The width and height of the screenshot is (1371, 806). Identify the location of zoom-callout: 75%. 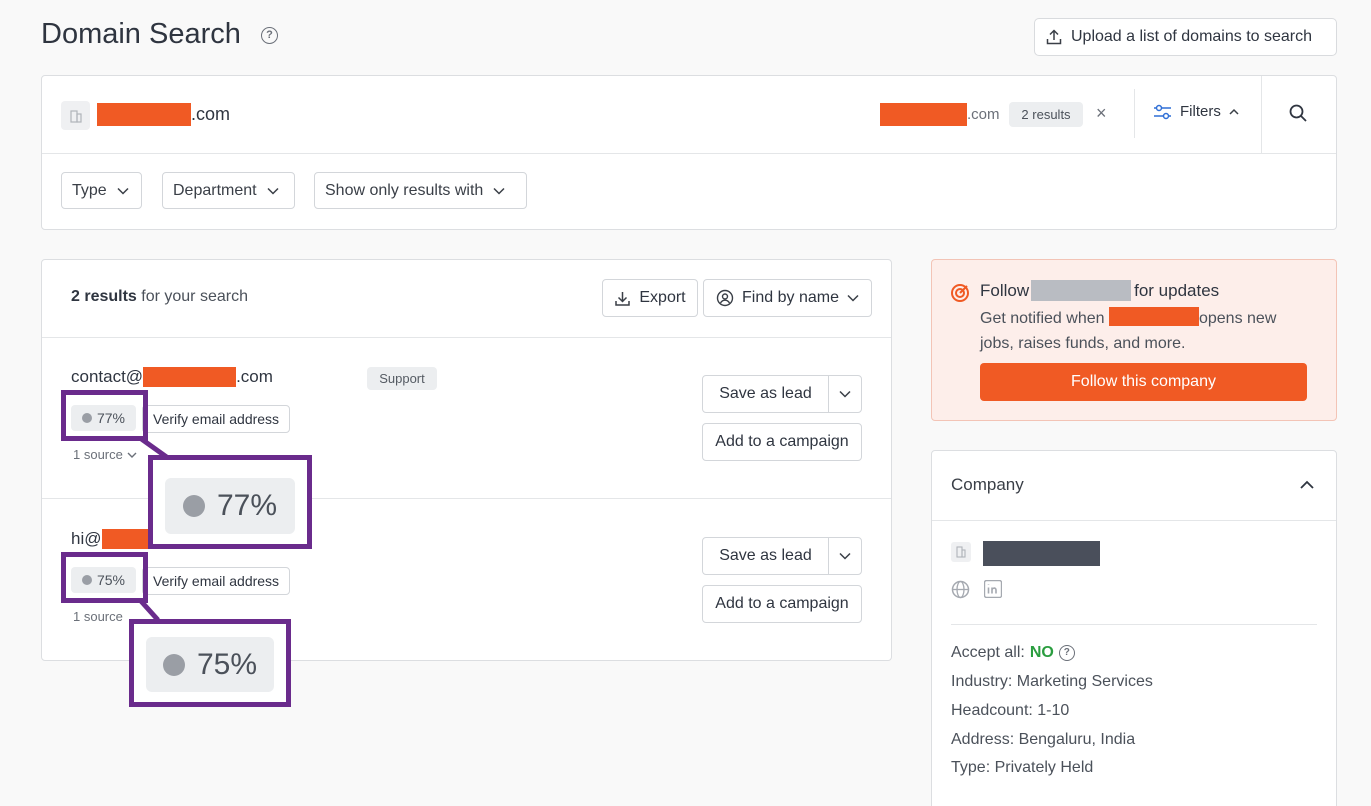
(210, 663).